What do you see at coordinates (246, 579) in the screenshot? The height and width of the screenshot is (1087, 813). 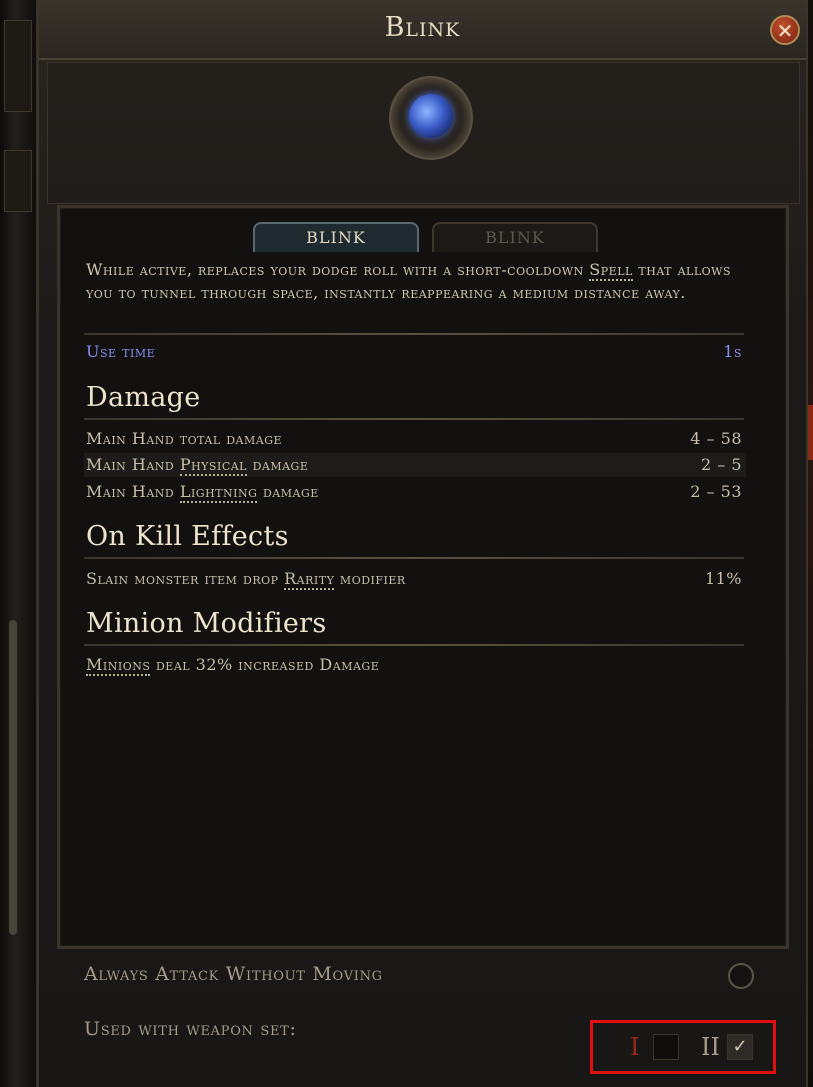 I see `stat-label: Slain monster item drop Rarity modifier` at bounding box center [246, 579].